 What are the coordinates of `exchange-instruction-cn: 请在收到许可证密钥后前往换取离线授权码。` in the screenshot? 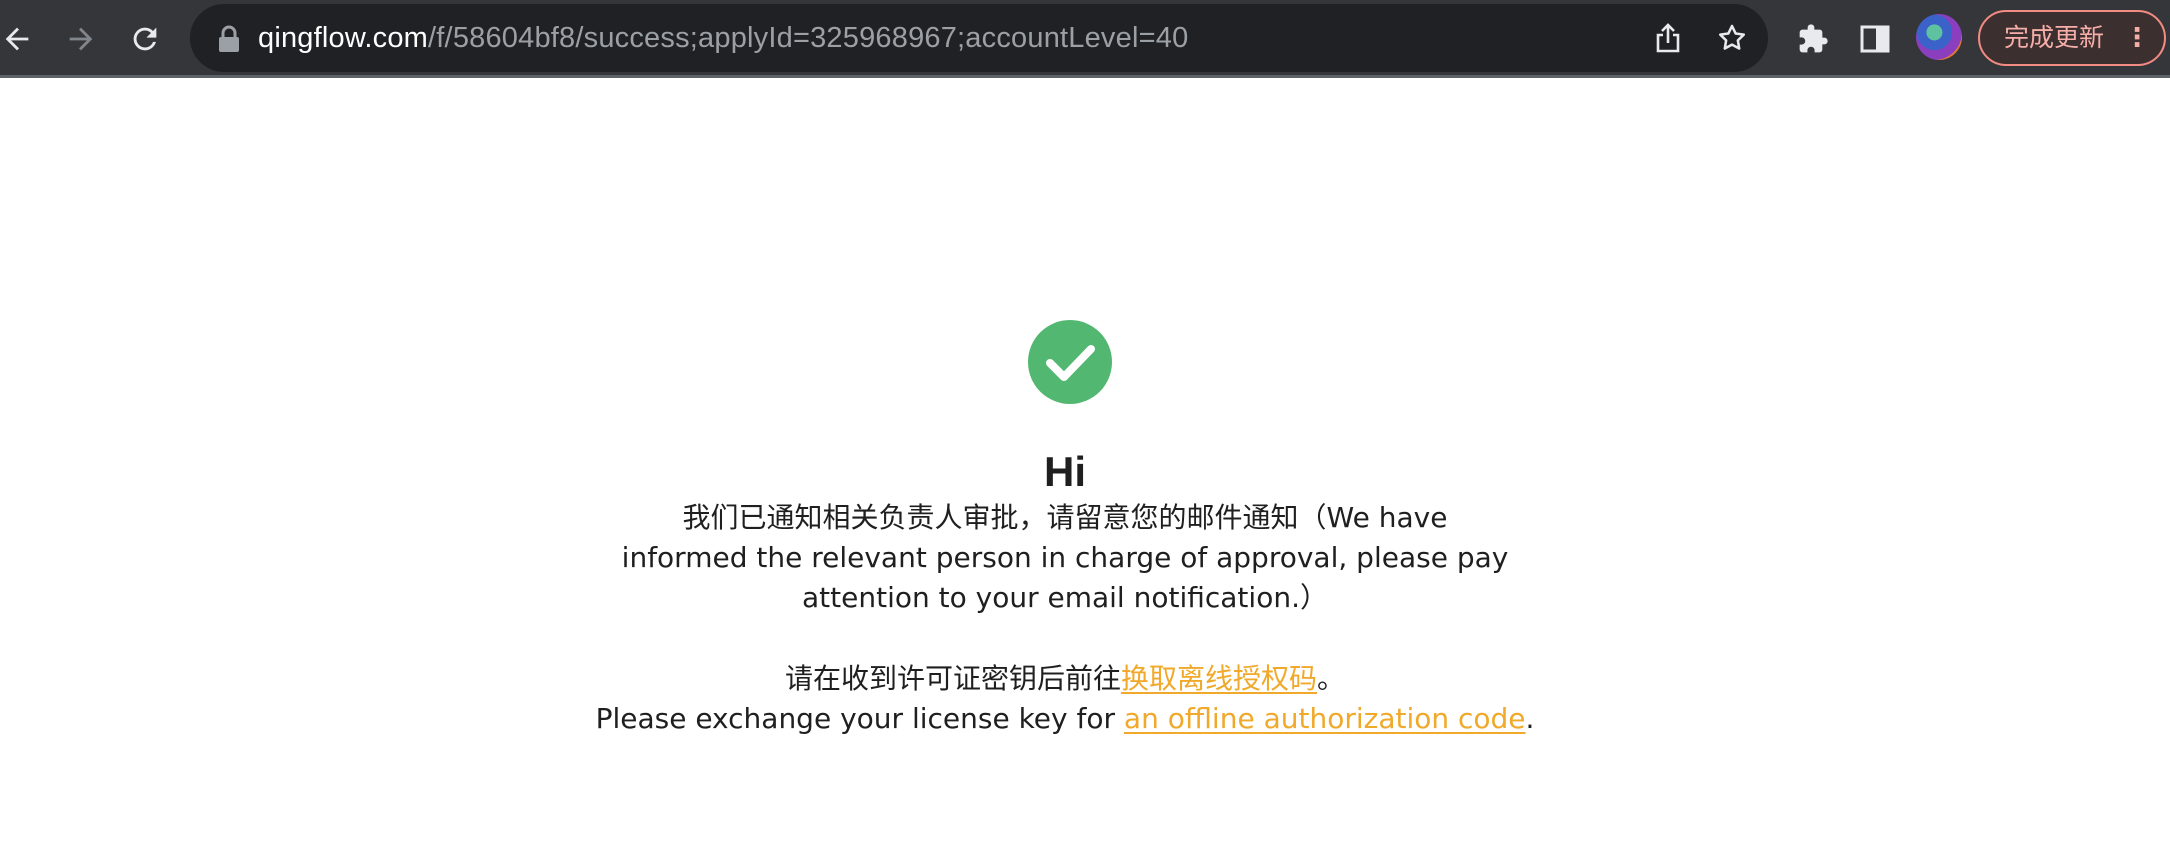 It's located at (1065, 679).